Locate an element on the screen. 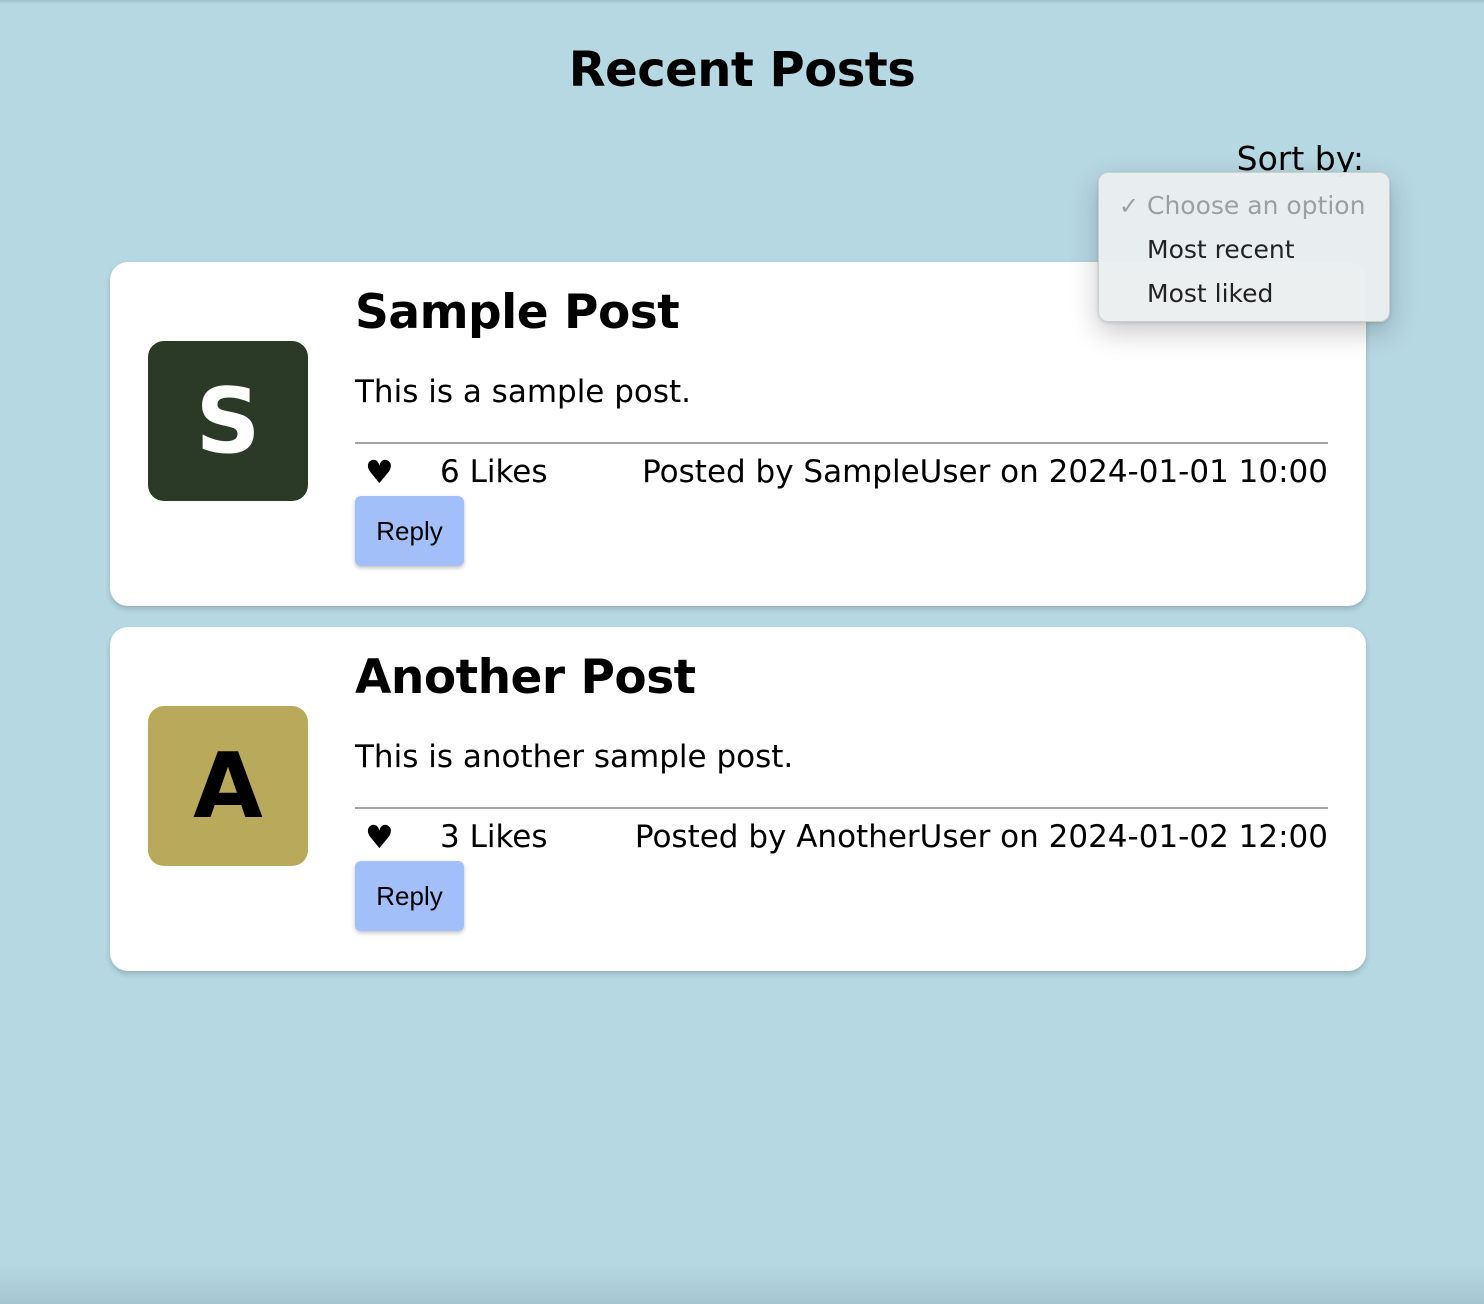 The height and width of the screenshot is (1304, 1484). avatar: S is located at coordinates (228, 421).